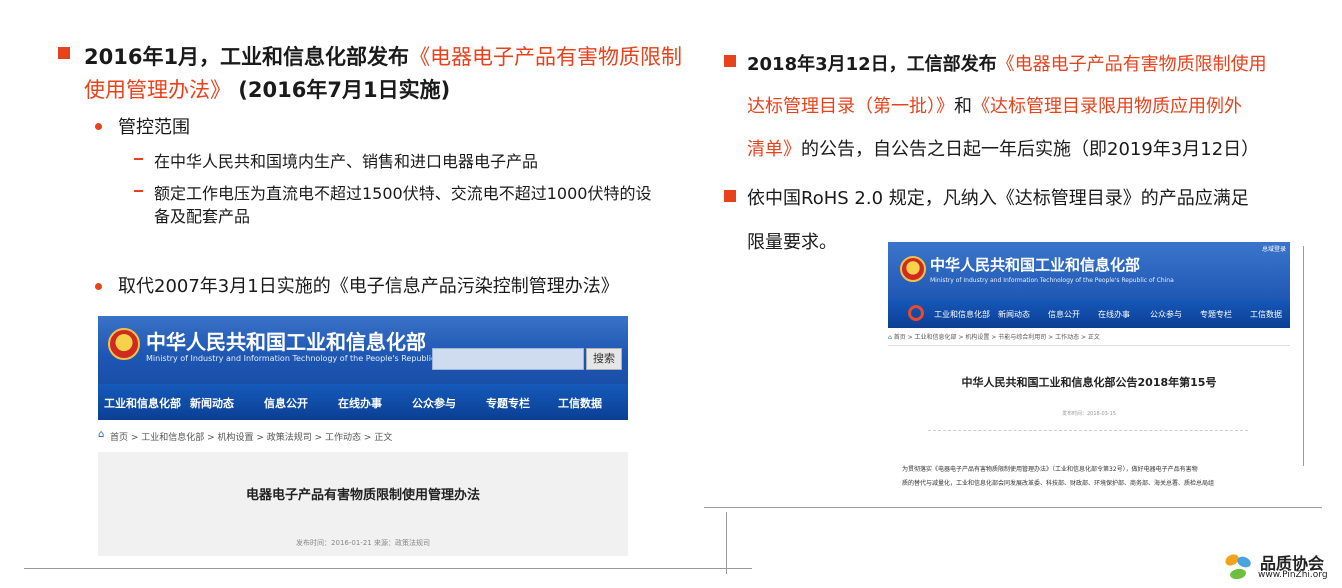 The height and width of the screenshot is (588, 1342). Describe the element at coordinates (154, 127) in the screenshot. I see `left-sub1-label: 管控范围` at that location.